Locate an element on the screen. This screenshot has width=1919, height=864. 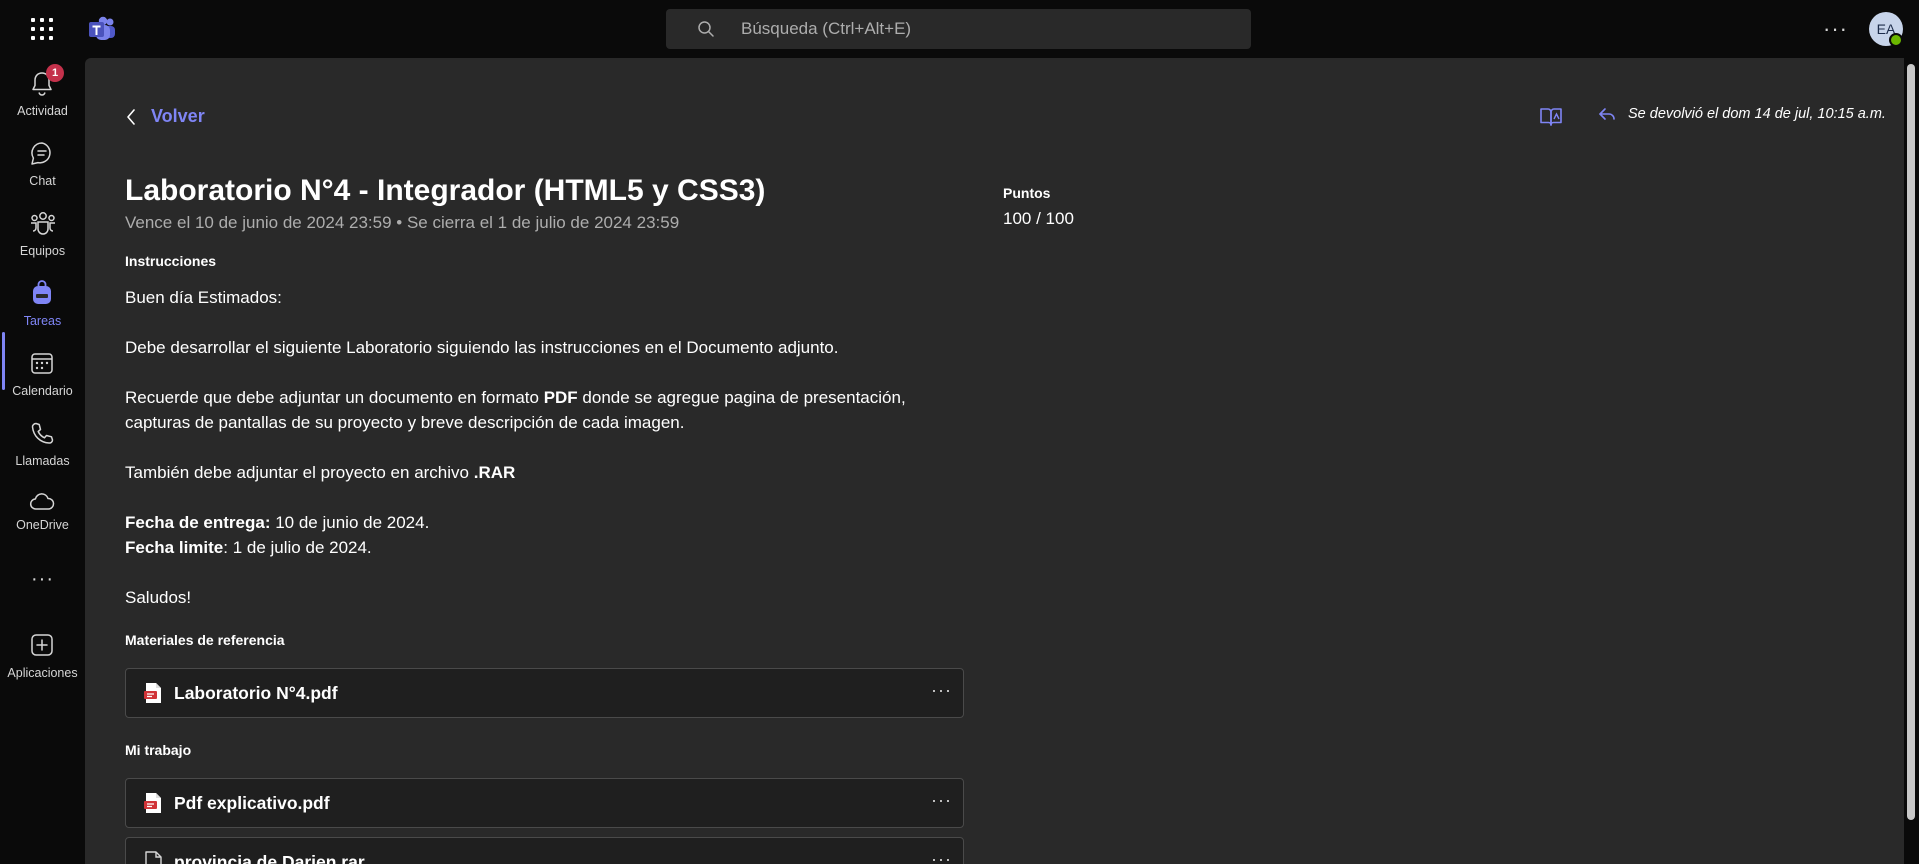
rail-item-tareas: Tareas is located at coordinates (42, 311).